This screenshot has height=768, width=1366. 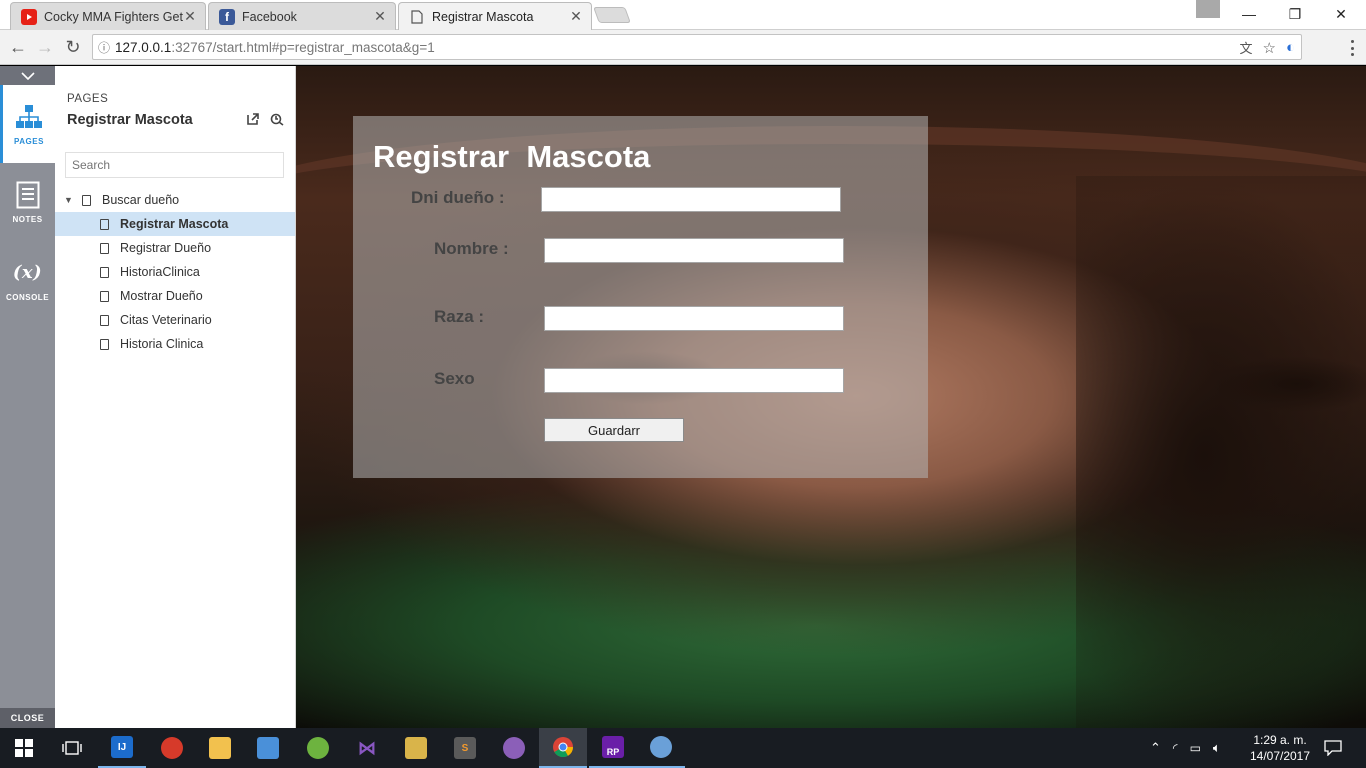 I want to click on taskbar-axure: RP, so click(x=613, y=748).